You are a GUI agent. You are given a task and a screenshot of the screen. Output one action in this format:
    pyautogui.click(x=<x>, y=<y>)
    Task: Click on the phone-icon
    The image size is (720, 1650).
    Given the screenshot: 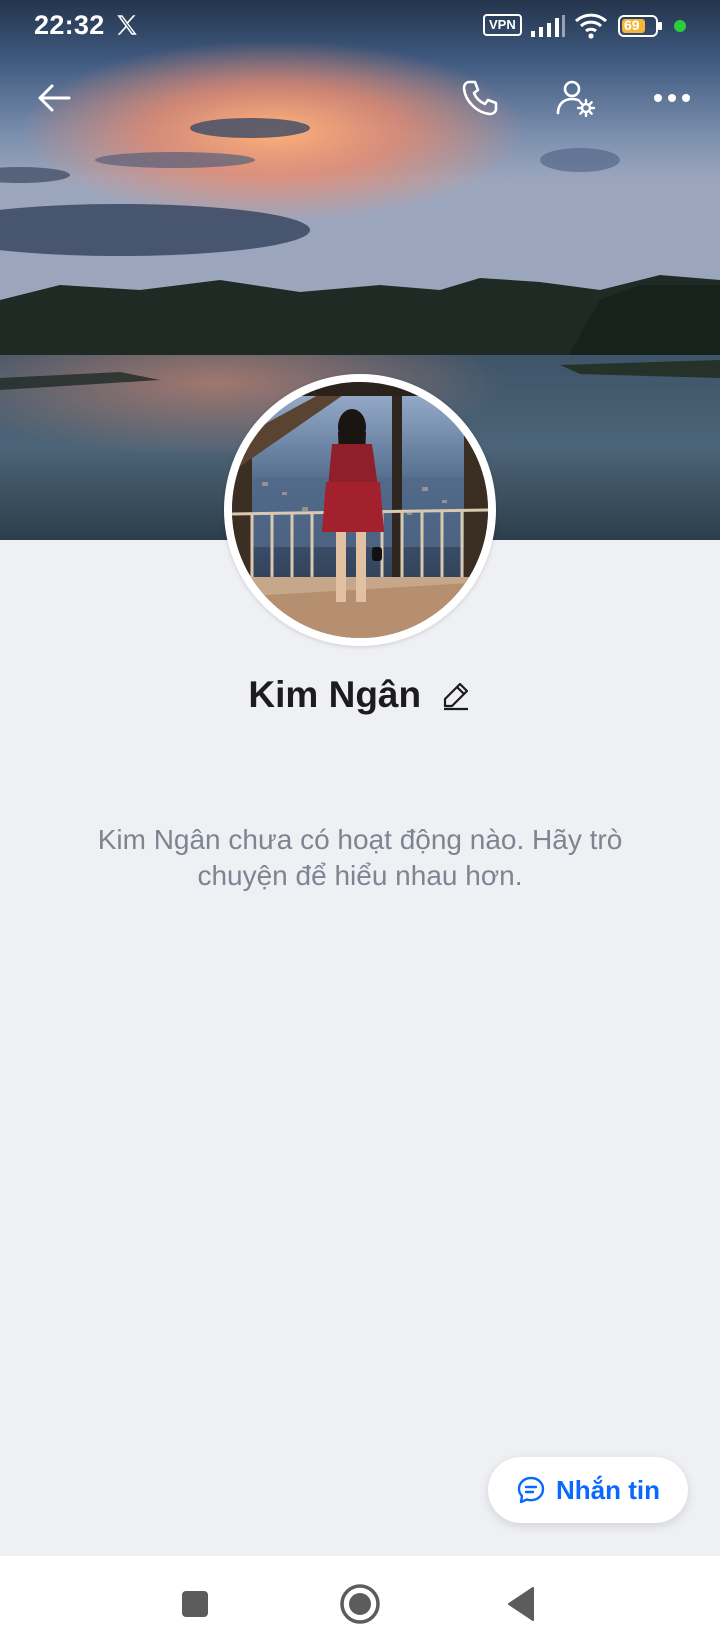 What is the action you would take?
    pyautogui.click(x=480, y=98)
    